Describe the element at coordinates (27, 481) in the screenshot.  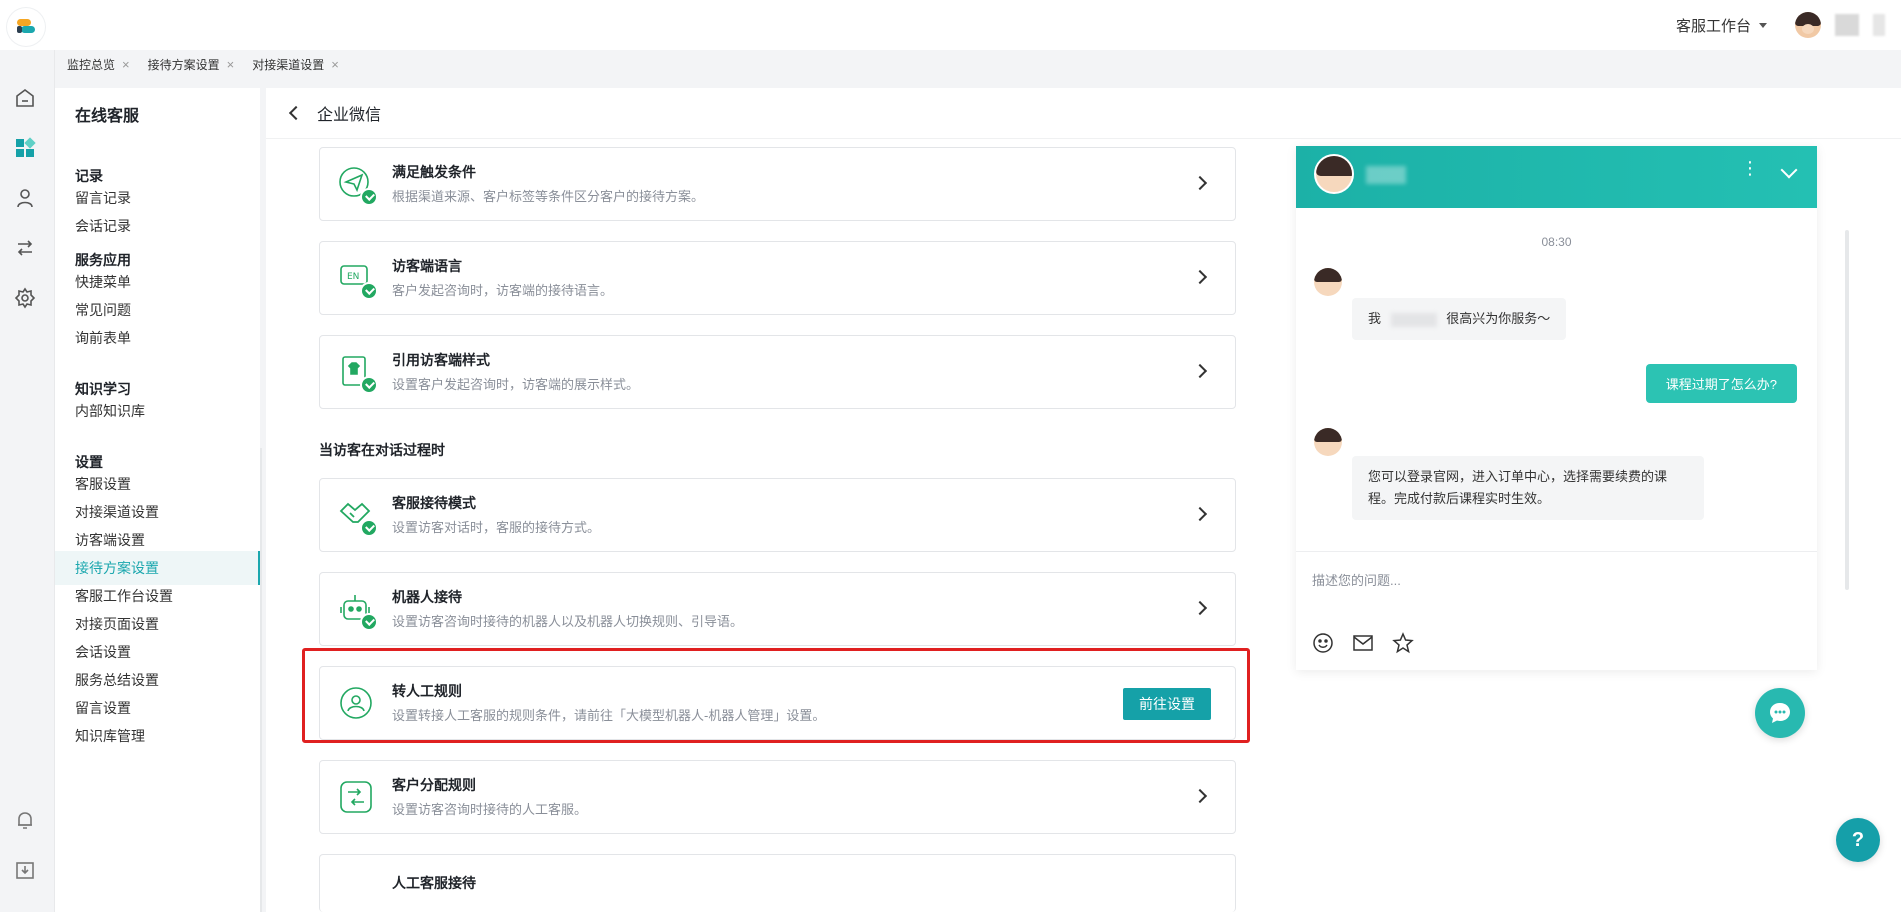
I see `icon-rail` at that location.